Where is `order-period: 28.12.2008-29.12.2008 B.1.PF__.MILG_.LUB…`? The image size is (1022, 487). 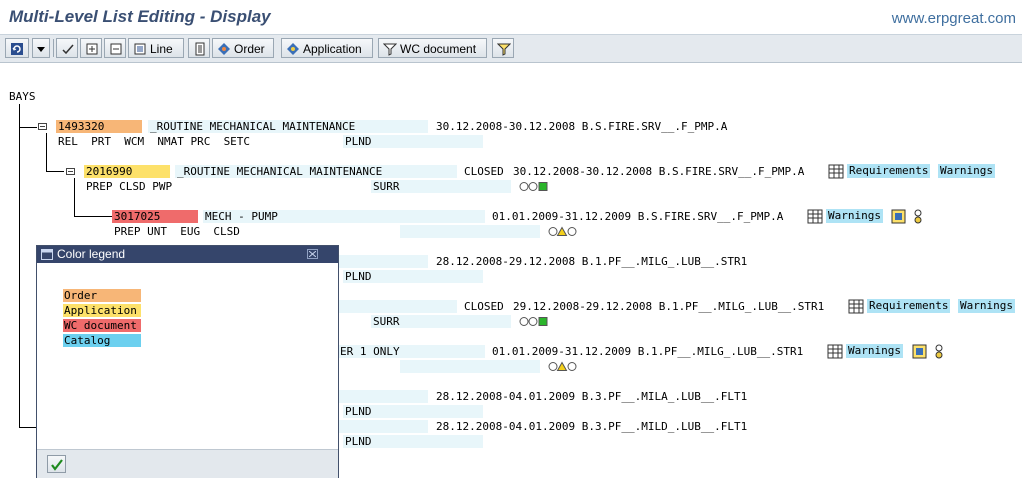 order-period: 28.12.2008-29.12.2008 B.1.PF__.MILG_.LUB… is located at coordinates (592, 261).